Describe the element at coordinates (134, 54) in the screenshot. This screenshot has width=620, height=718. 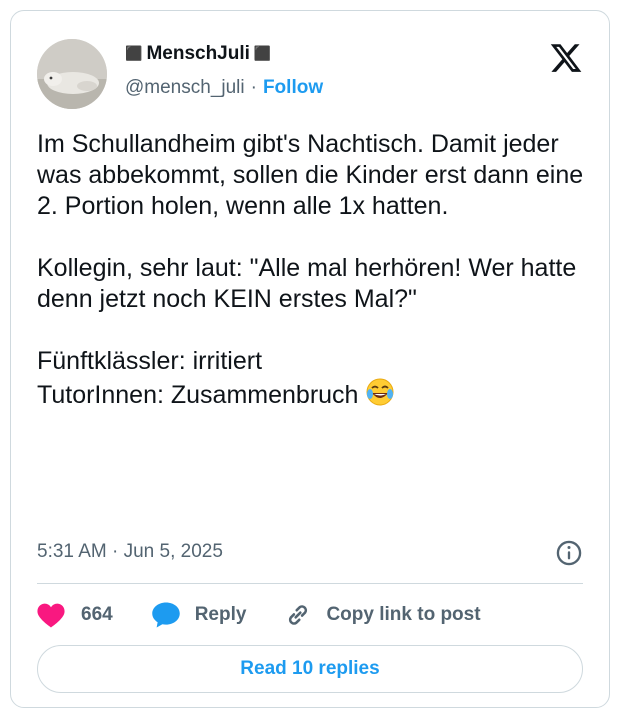
I see `name-decoration-left: ⬛` at that location.